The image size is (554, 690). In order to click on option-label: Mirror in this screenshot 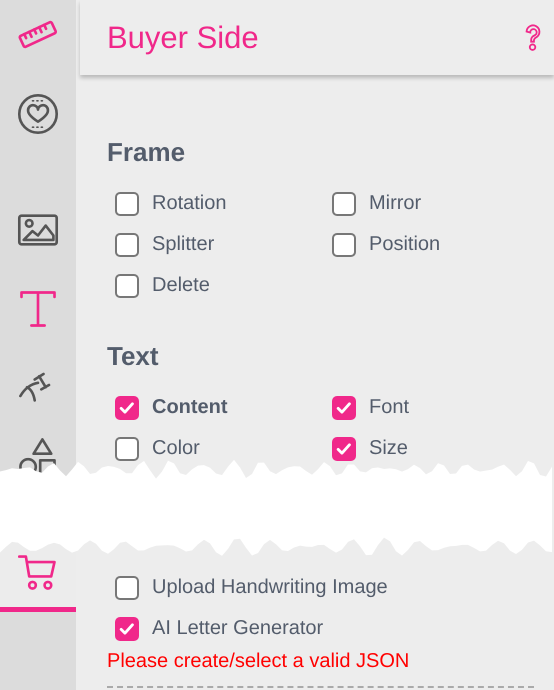, I will do `click(395, 203)`.